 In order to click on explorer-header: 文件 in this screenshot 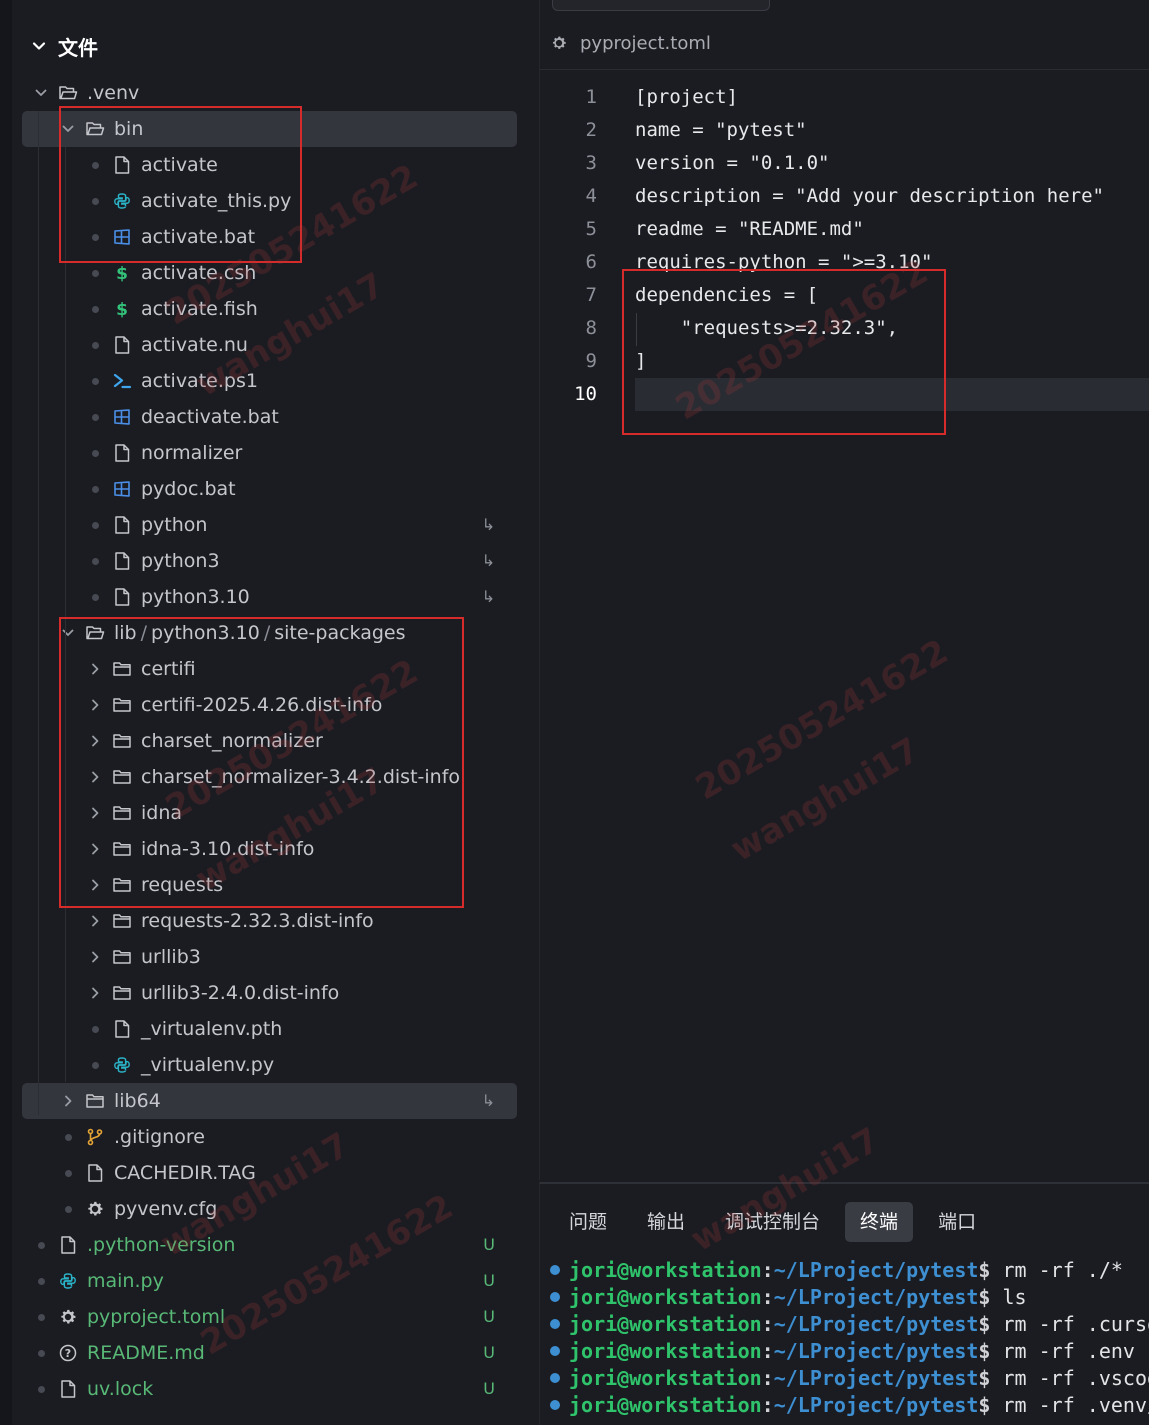, I will do `click(65, 46)`.